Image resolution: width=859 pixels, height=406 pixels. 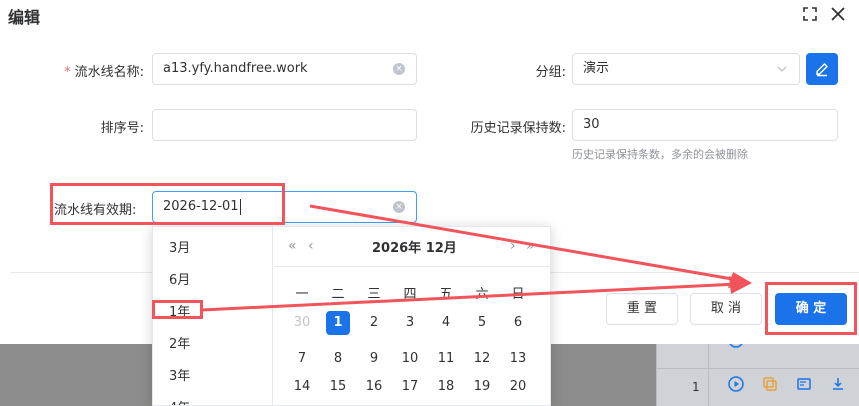 What do you see at coordinates (810, 14) in the screenshot?
I see `fullscreen-icon` at bounding box center [810, 14].